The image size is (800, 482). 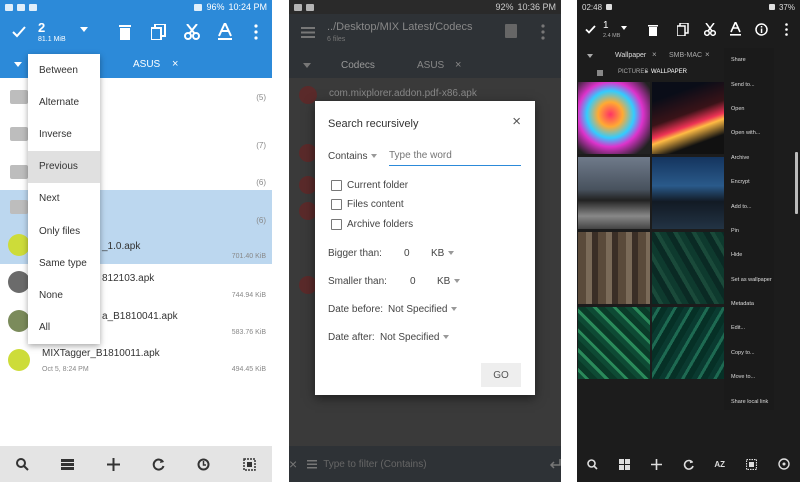 I want to click on scrollbar, so click(x=796, y=183).